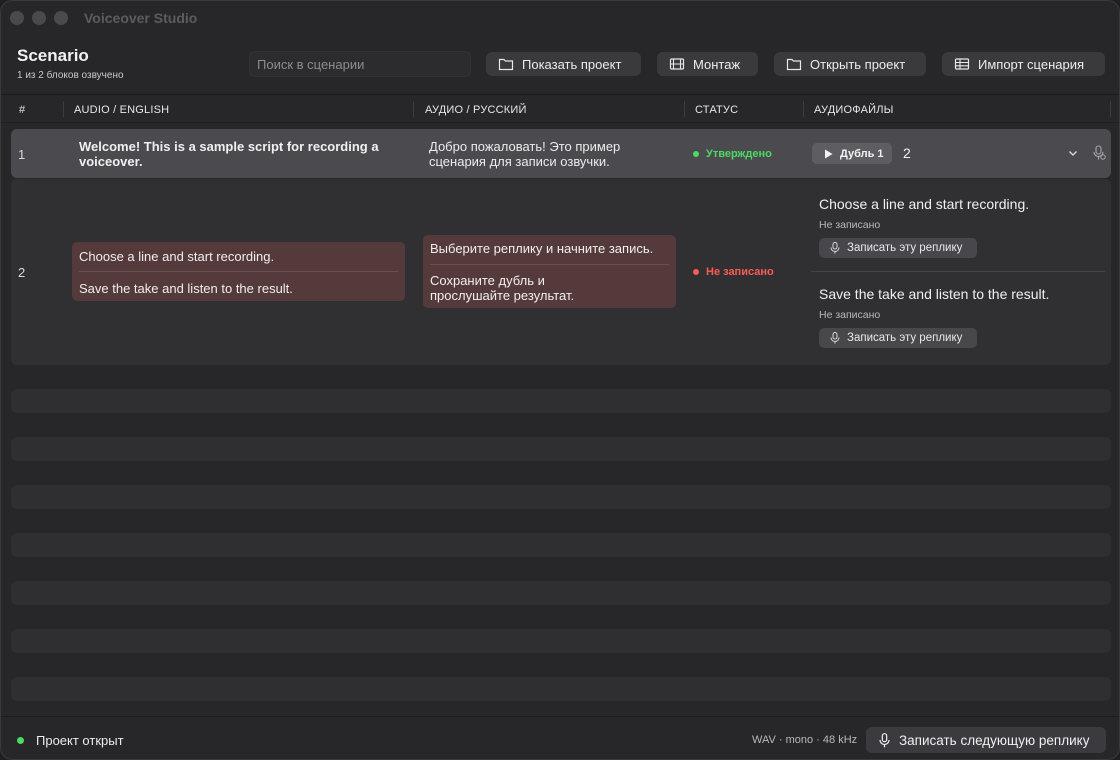 This screenshot has height=760, width=1120. What do you see at coordinates (958, 271) in the screenshot?
I see `audiofile-divider` at bounding box center [958, 271].